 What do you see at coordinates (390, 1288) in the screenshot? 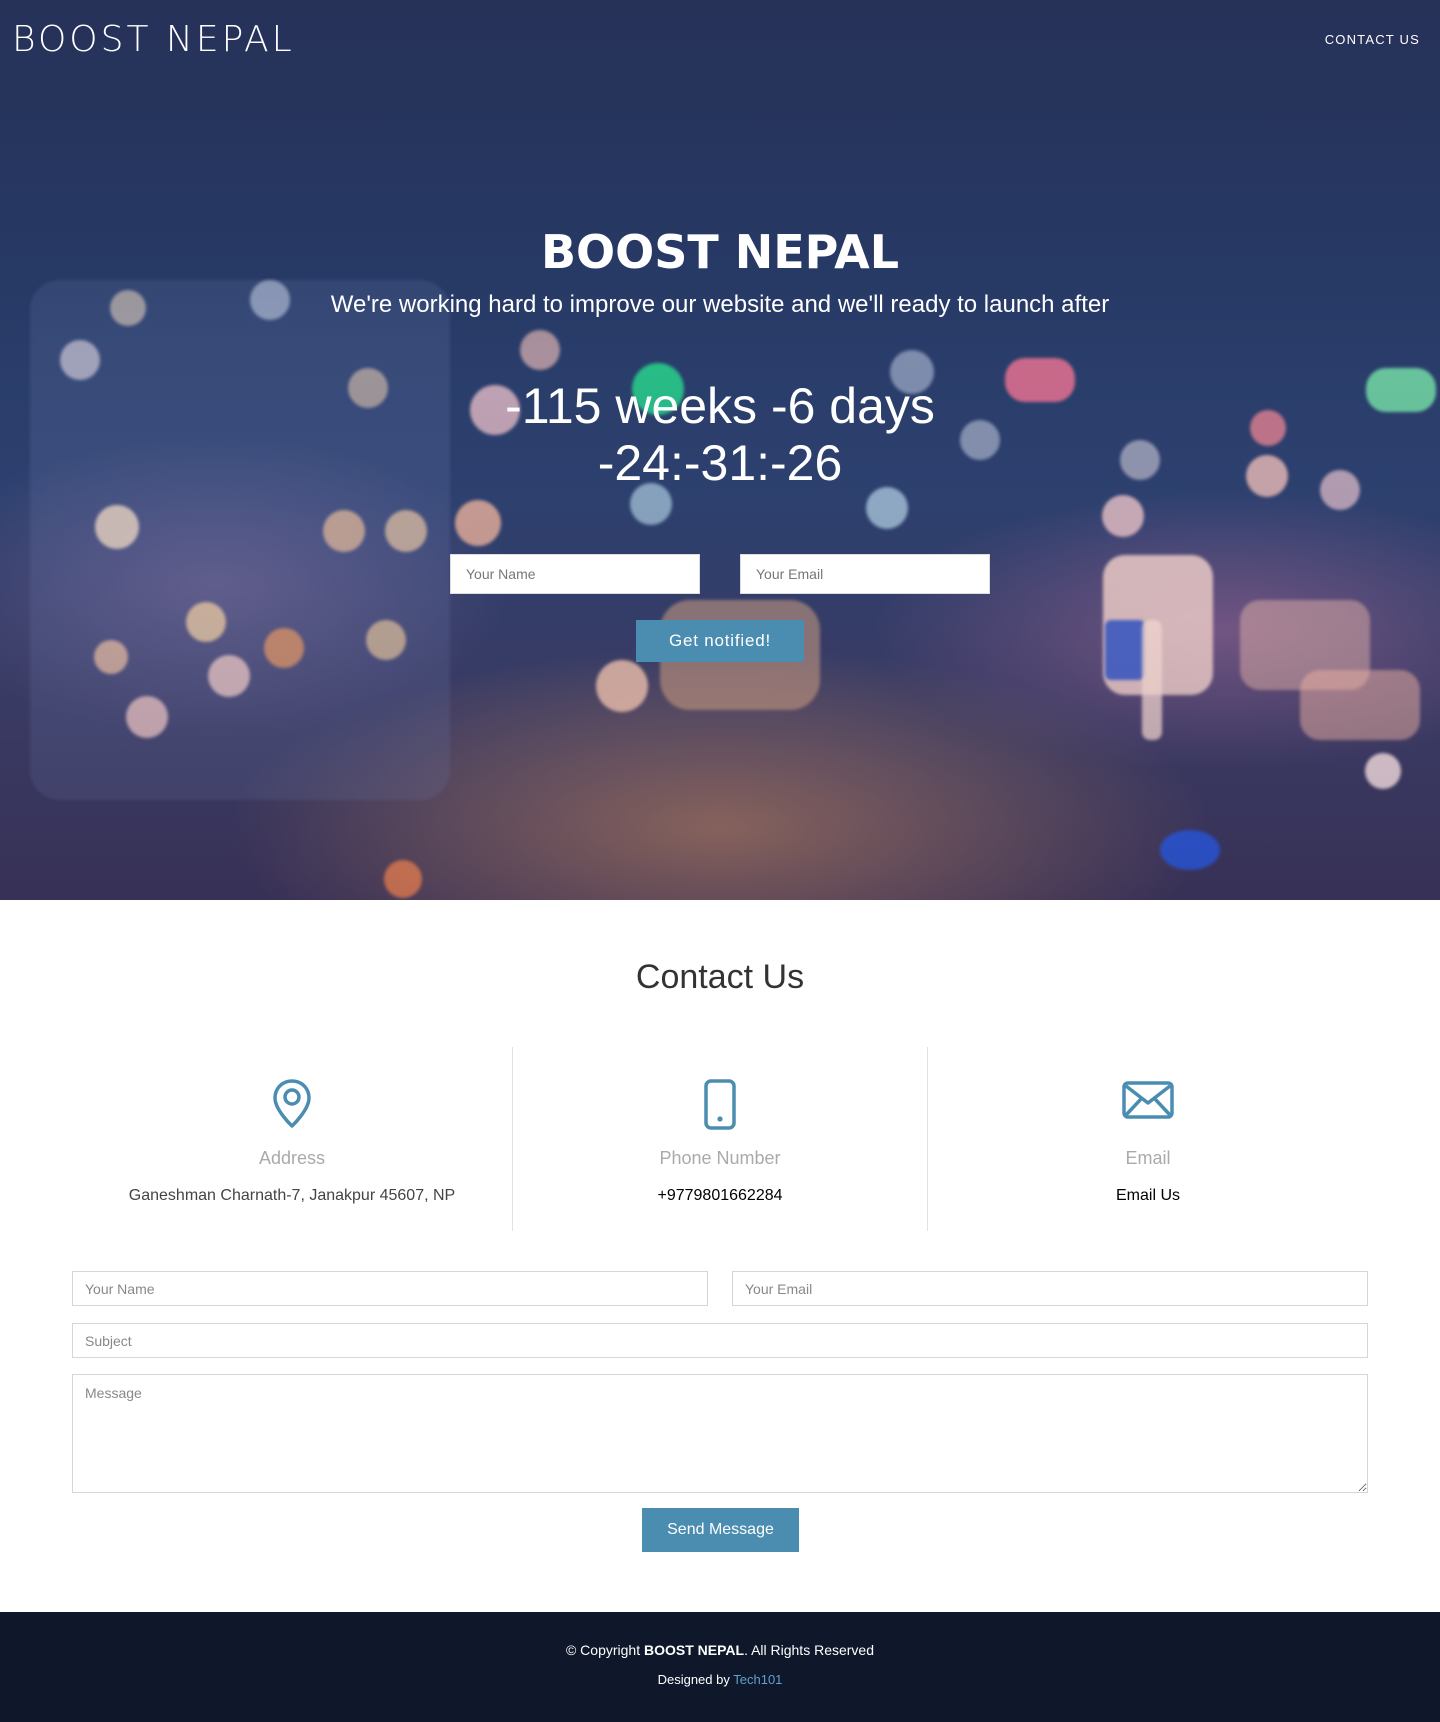
I see `contact-name-input` at bounding box center [390, 1288].